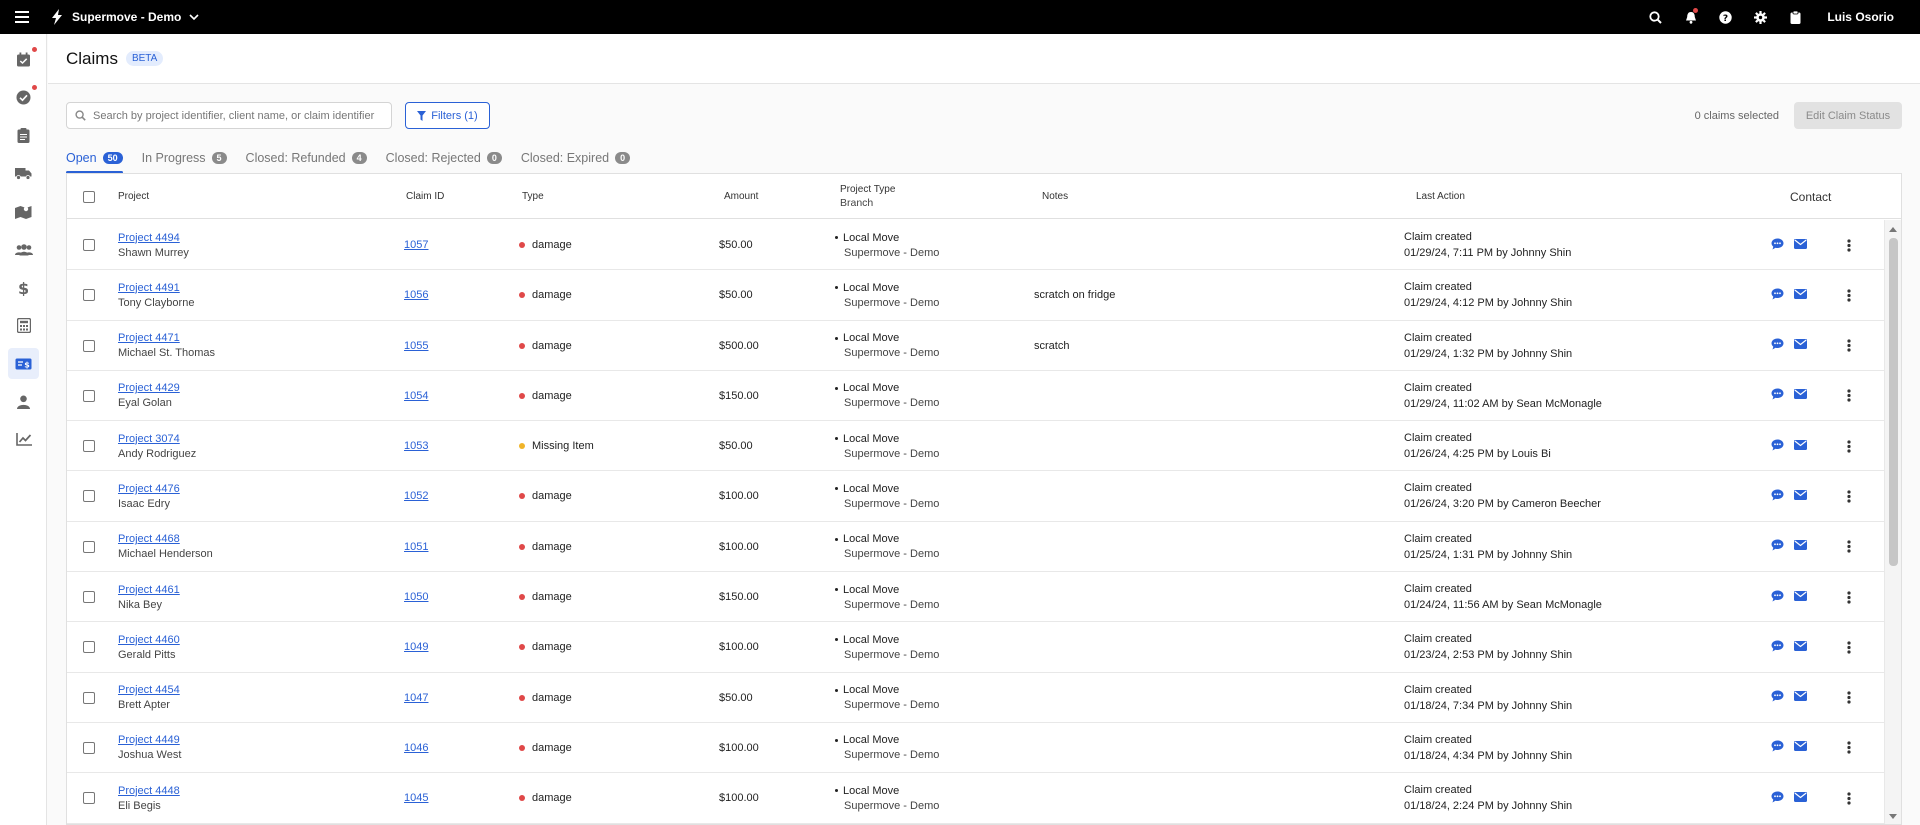 The height and width of the screenshot is (825, 1920). Describe the element at coordinates (533, 196) in the screenshot. I see `column-header-type: Type` at that location.